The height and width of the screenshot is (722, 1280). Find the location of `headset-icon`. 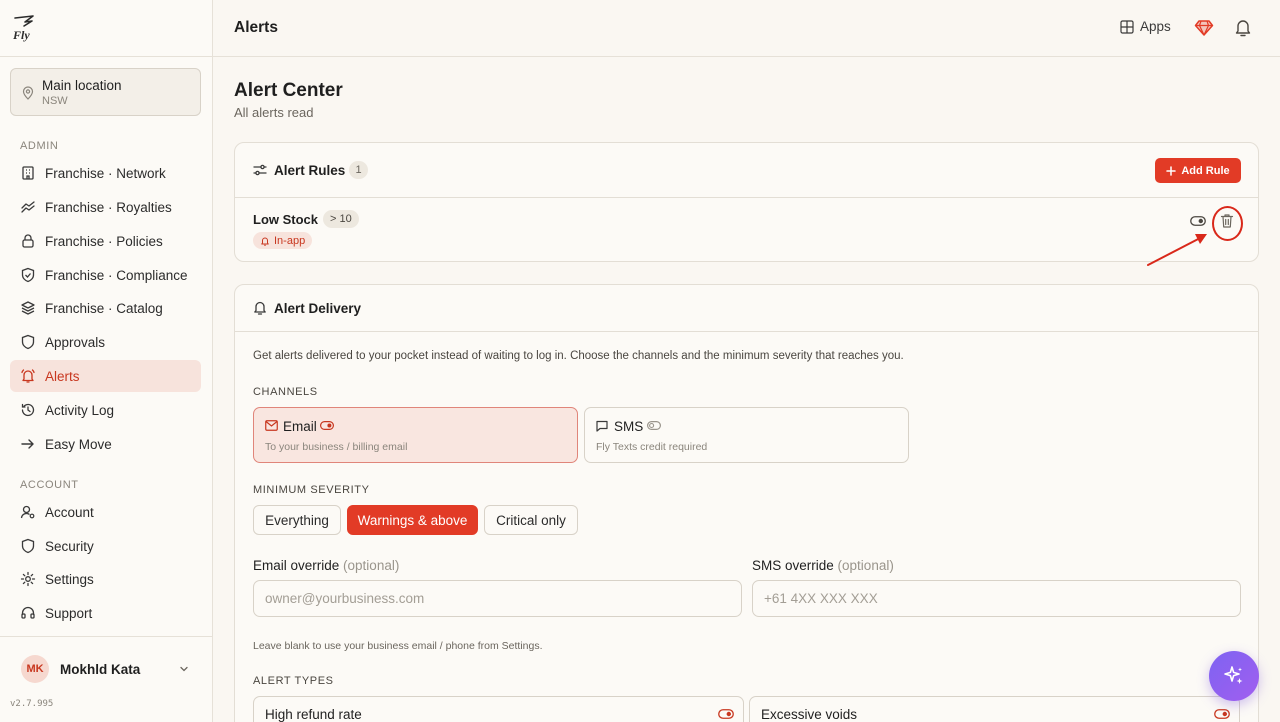

headset-icon is located at coordinates (28, 612).